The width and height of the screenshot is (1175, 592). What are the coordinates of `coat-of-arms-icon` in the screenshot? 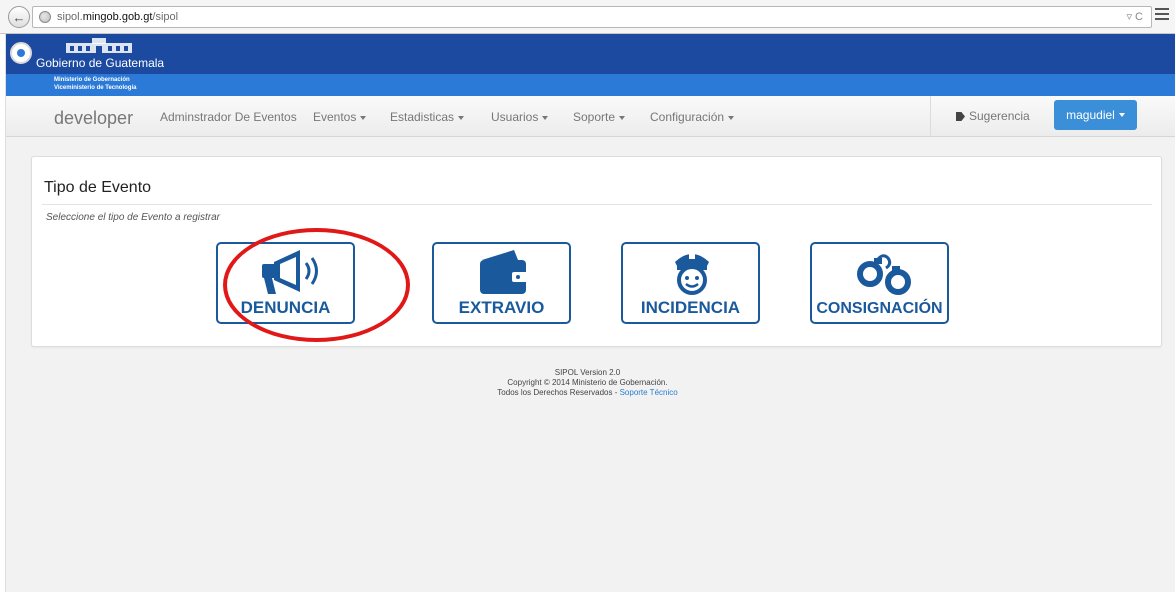 It's located at (21, 53).